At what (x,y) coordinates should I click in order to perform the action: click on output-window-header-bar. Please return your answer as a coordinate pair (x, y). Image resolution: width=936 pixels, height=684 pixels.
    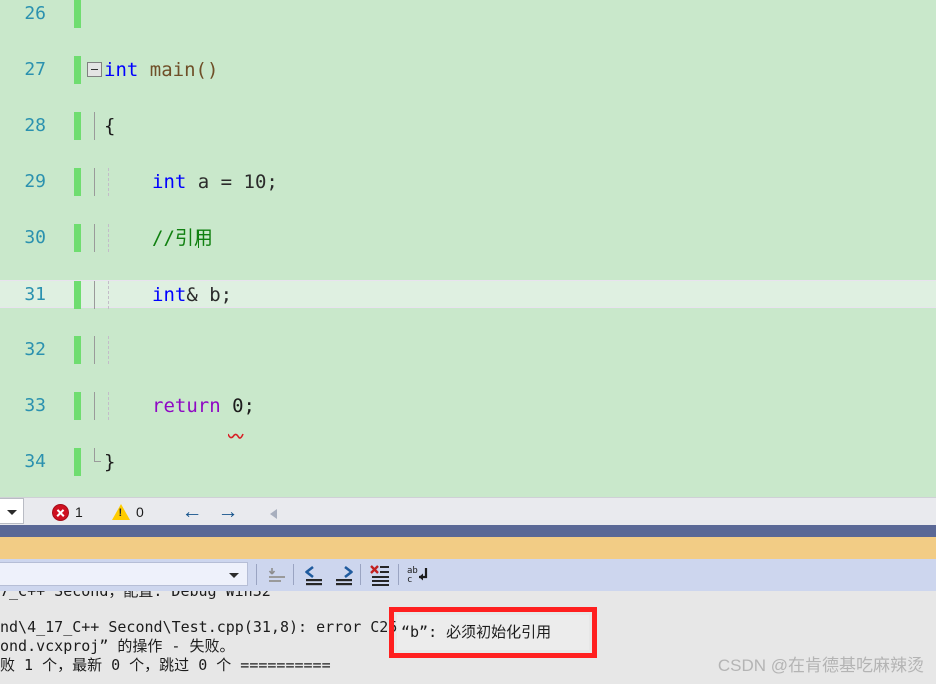
    Looking at the image, I should click on (468, 548).